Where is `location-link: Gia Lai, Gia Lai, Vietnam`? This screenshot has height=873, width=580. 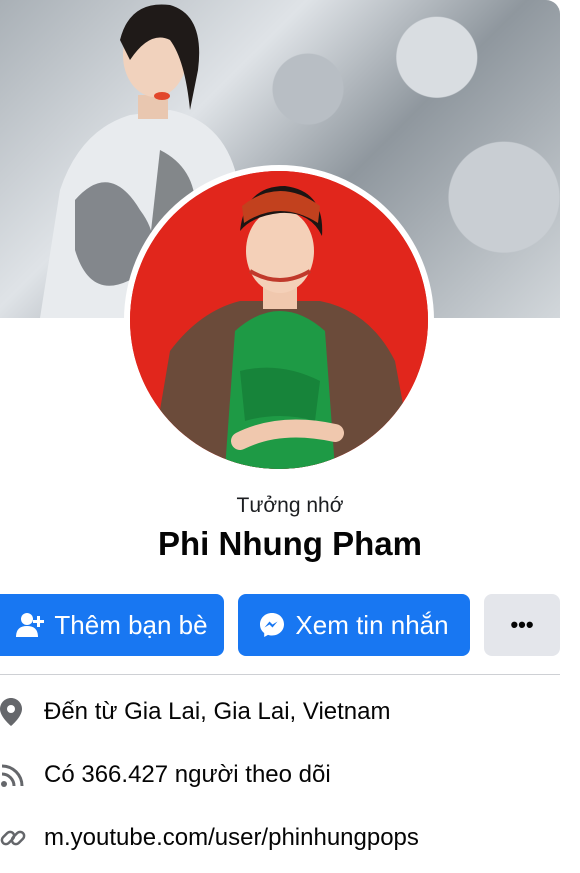
location-link: Gia Lai, Gia Lai, Vietnam is located at coordinates (257, 712).